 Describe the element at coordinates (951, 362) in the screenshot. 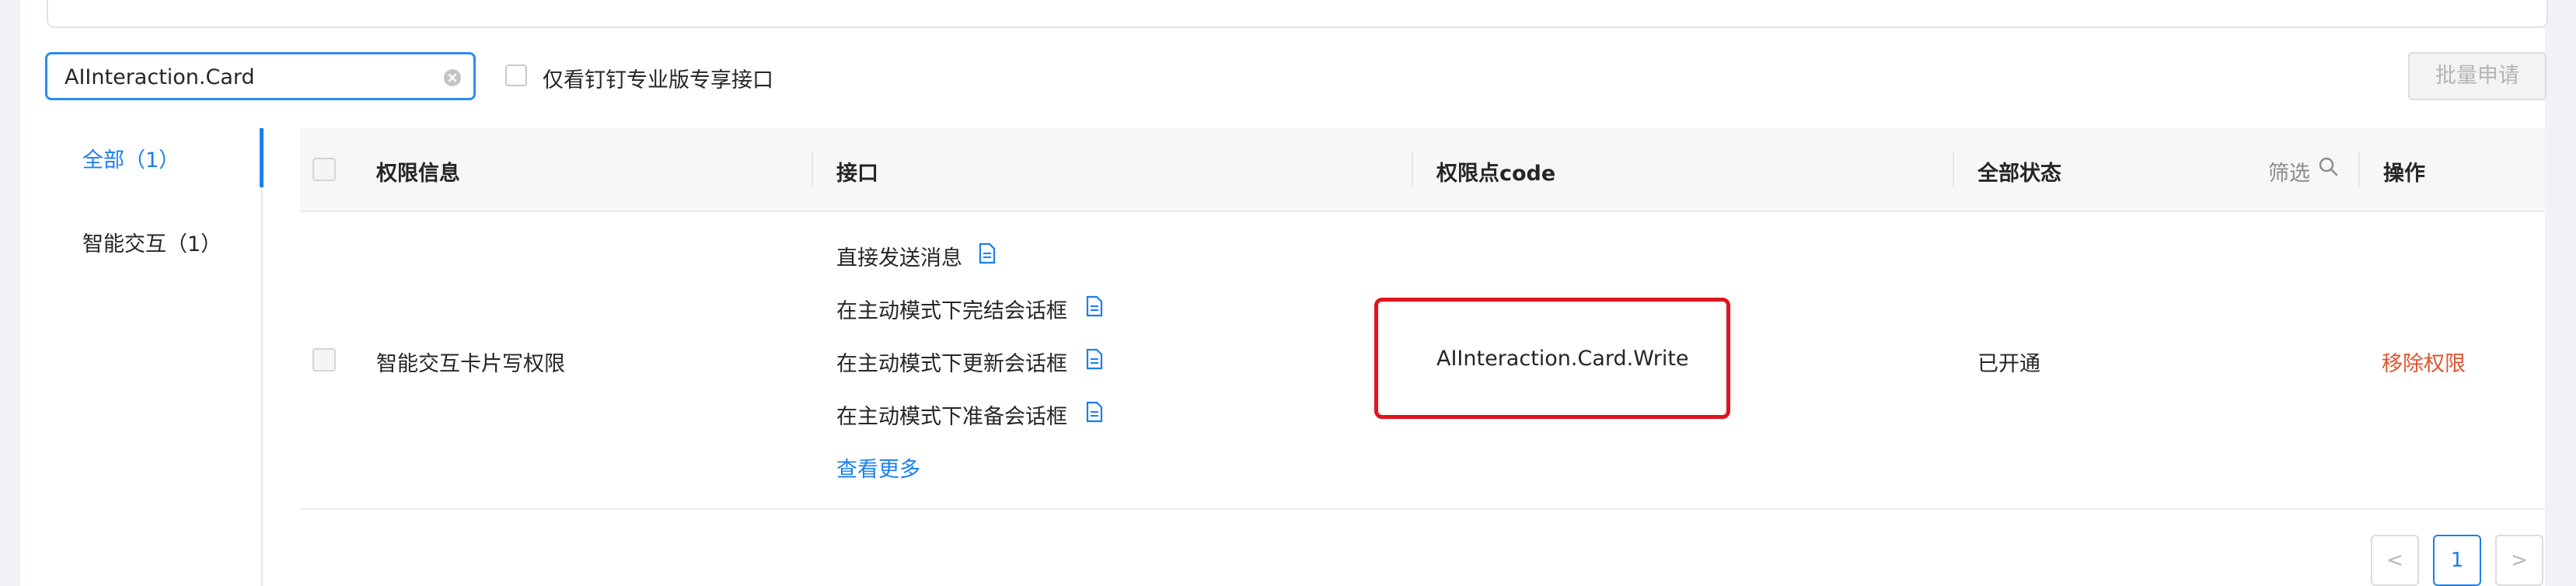

I see `api-link: 在主动模式下更新会话框` at that location.